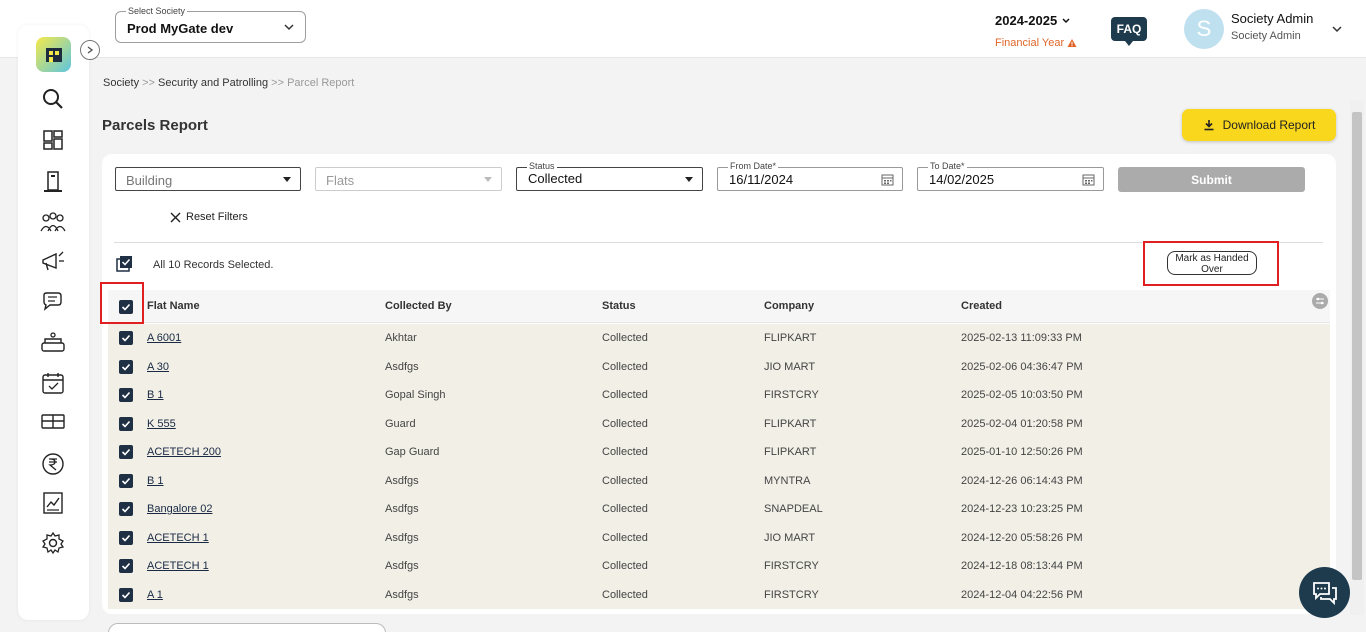 The height and width of the screenshot is (632, 1366). Describe the element at coordinates (1266, 36) in the screenshot. I see `user-role: Society Admin` at that location.